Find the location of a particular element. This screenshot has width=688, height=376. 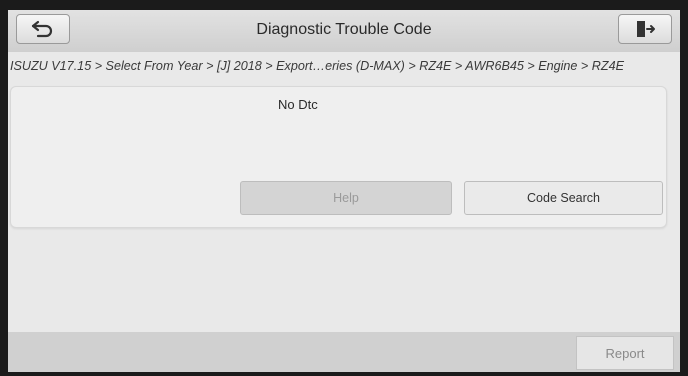

exit-button is located at coordinates (645, 29).